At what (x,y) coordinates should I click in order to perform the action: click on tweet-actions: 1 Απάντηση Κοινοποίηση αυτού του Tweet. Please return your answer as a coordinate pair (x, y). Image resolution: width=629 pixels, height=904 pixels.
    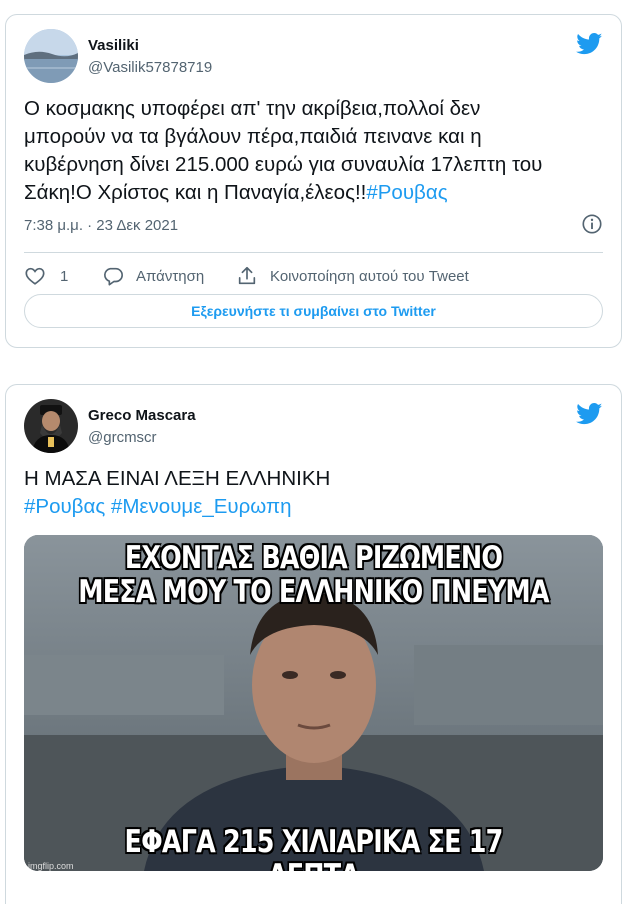
    Looking at the image, I should click on (313, 276).